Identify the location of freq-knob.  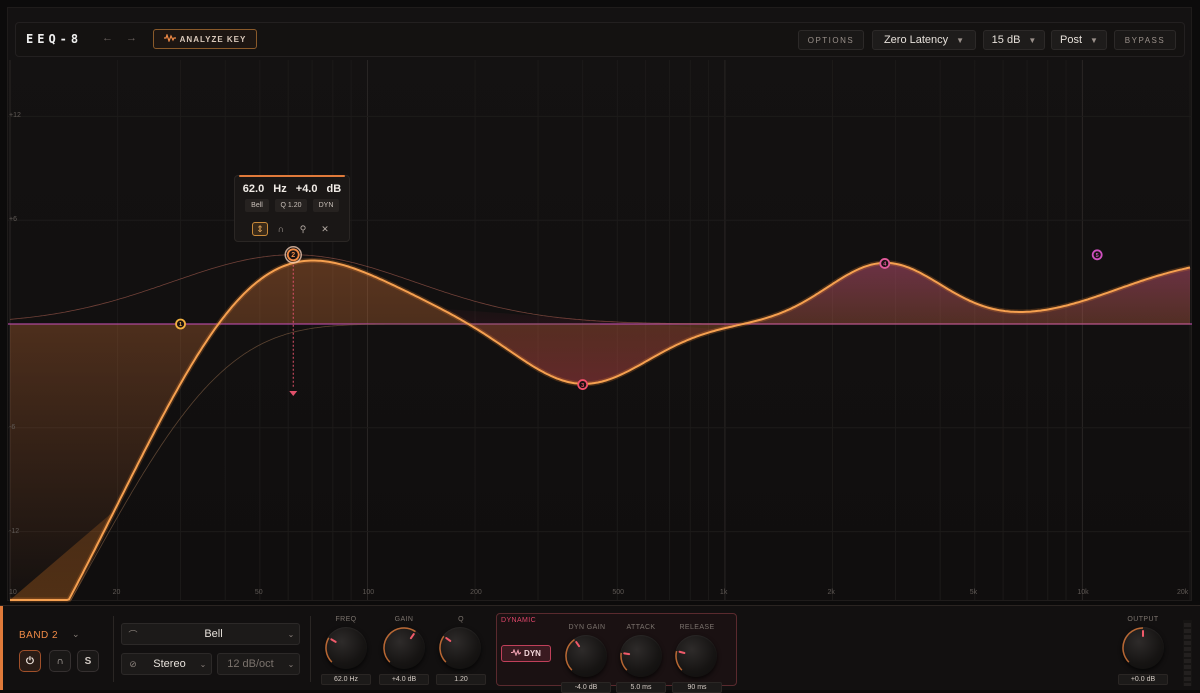
(346, 648).